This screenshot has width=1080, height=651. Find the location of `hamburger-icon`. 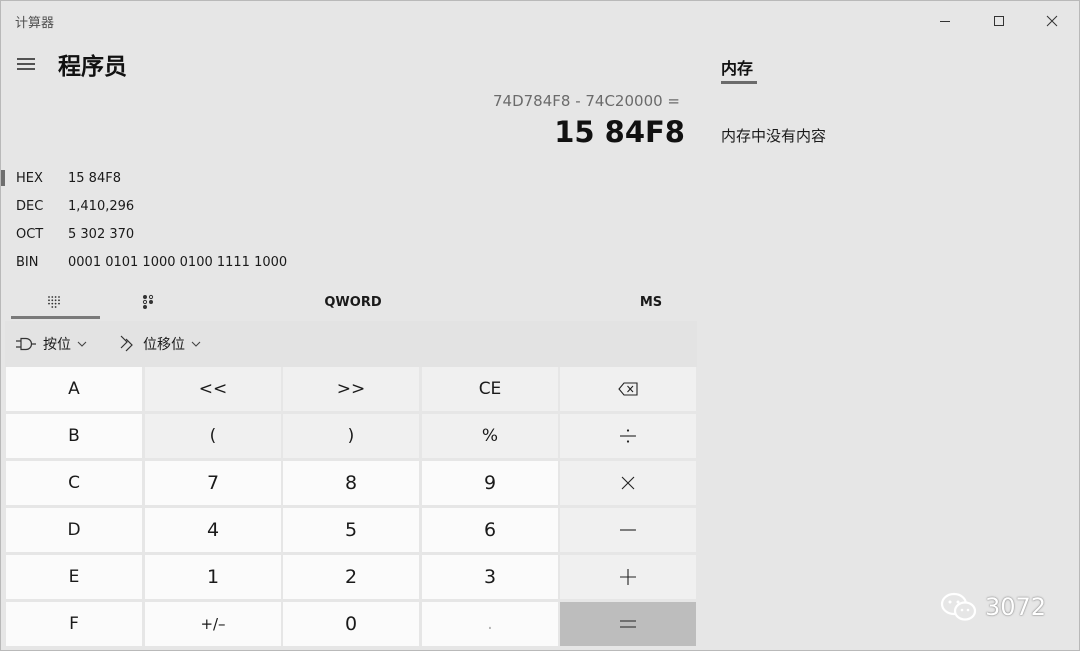

hamburger-icon is located at coordinates (26, 64).